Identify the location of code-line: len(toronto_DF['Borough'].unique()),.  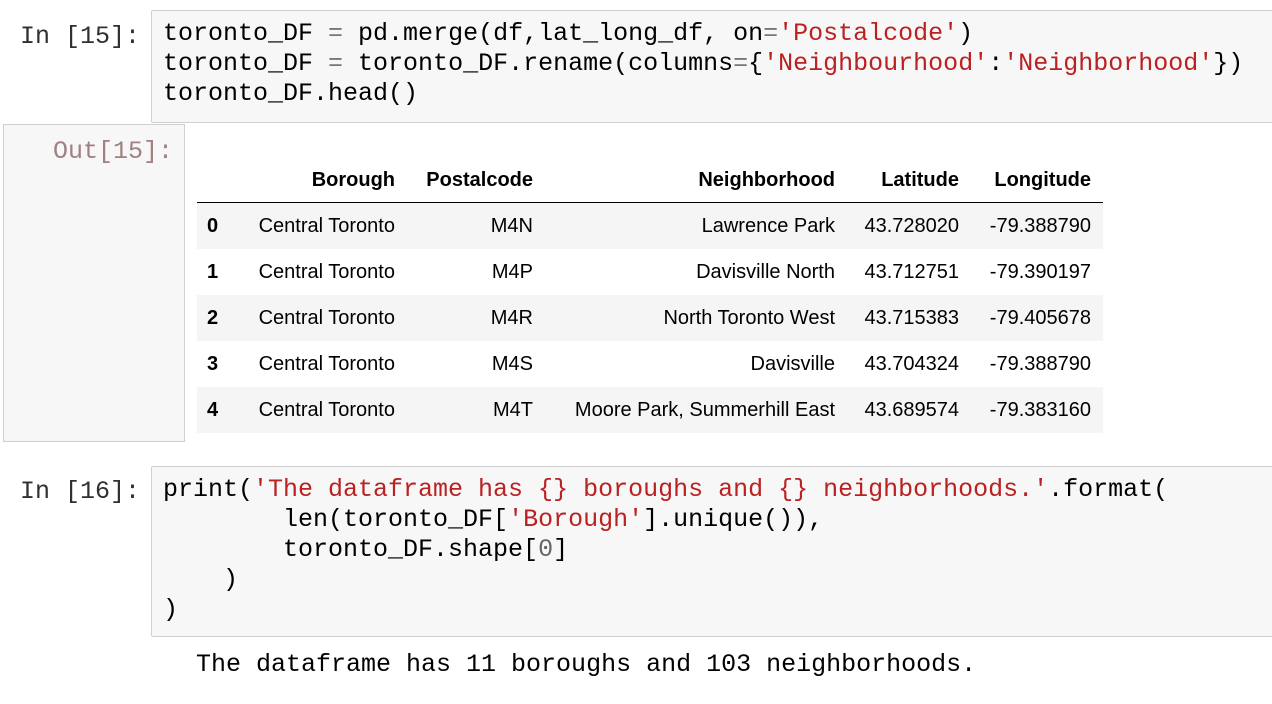
(493, 519).